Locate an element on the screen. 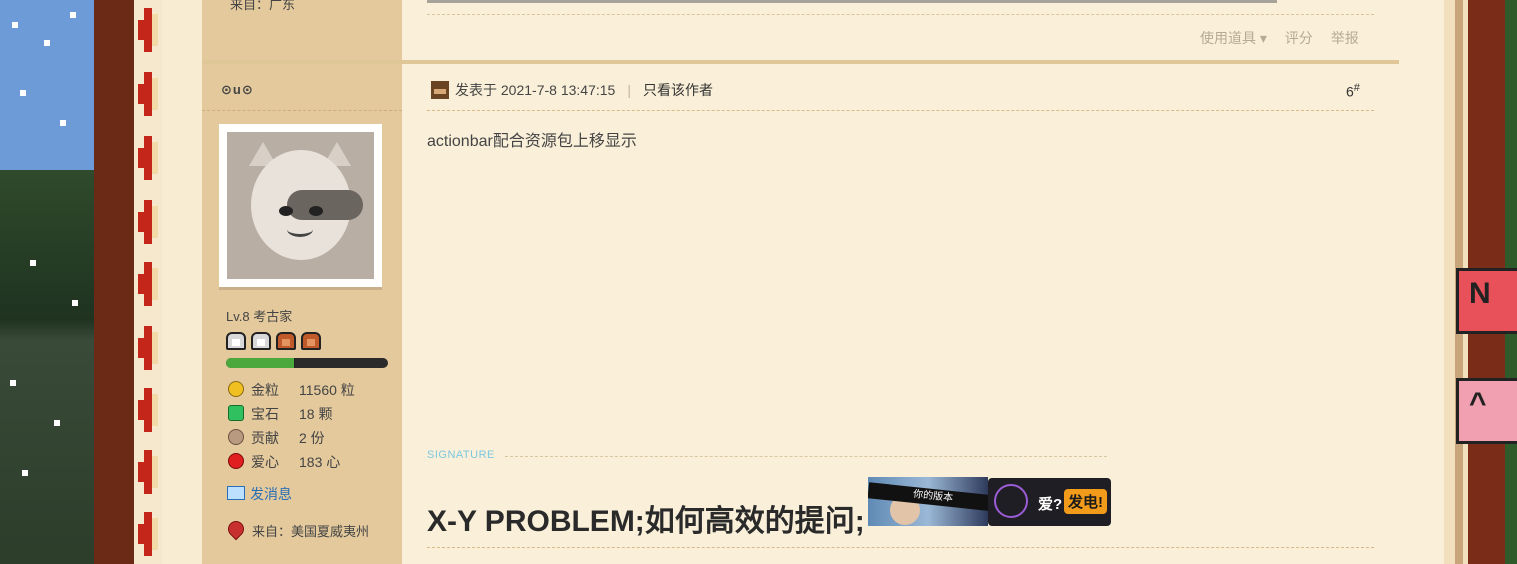  background-scenery-left is located at coordinates (48, 282).